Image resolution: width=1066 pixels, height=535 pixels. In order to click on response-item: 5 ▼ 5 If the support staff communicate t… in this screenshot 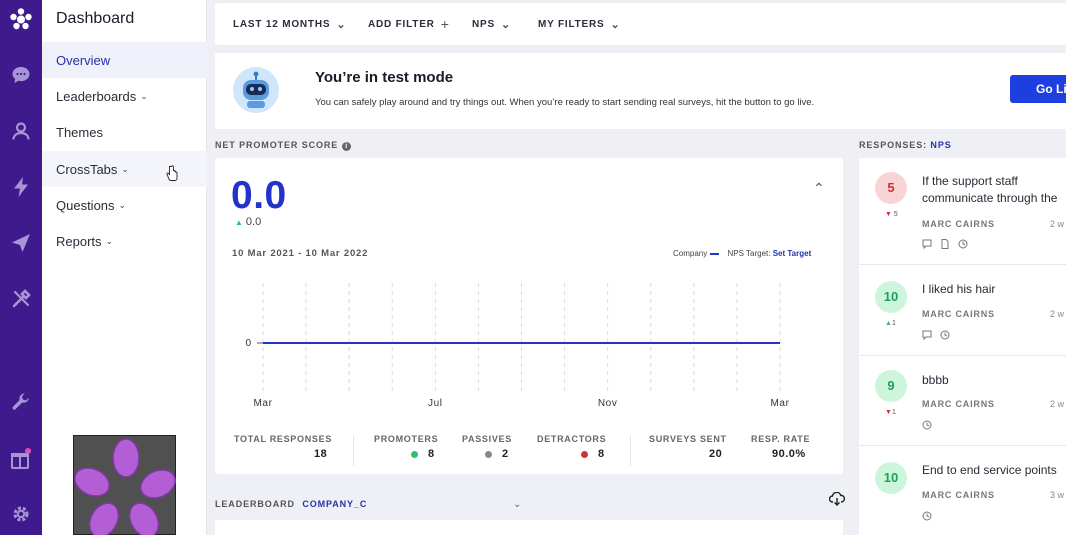, I will do `click(962, 211)`.